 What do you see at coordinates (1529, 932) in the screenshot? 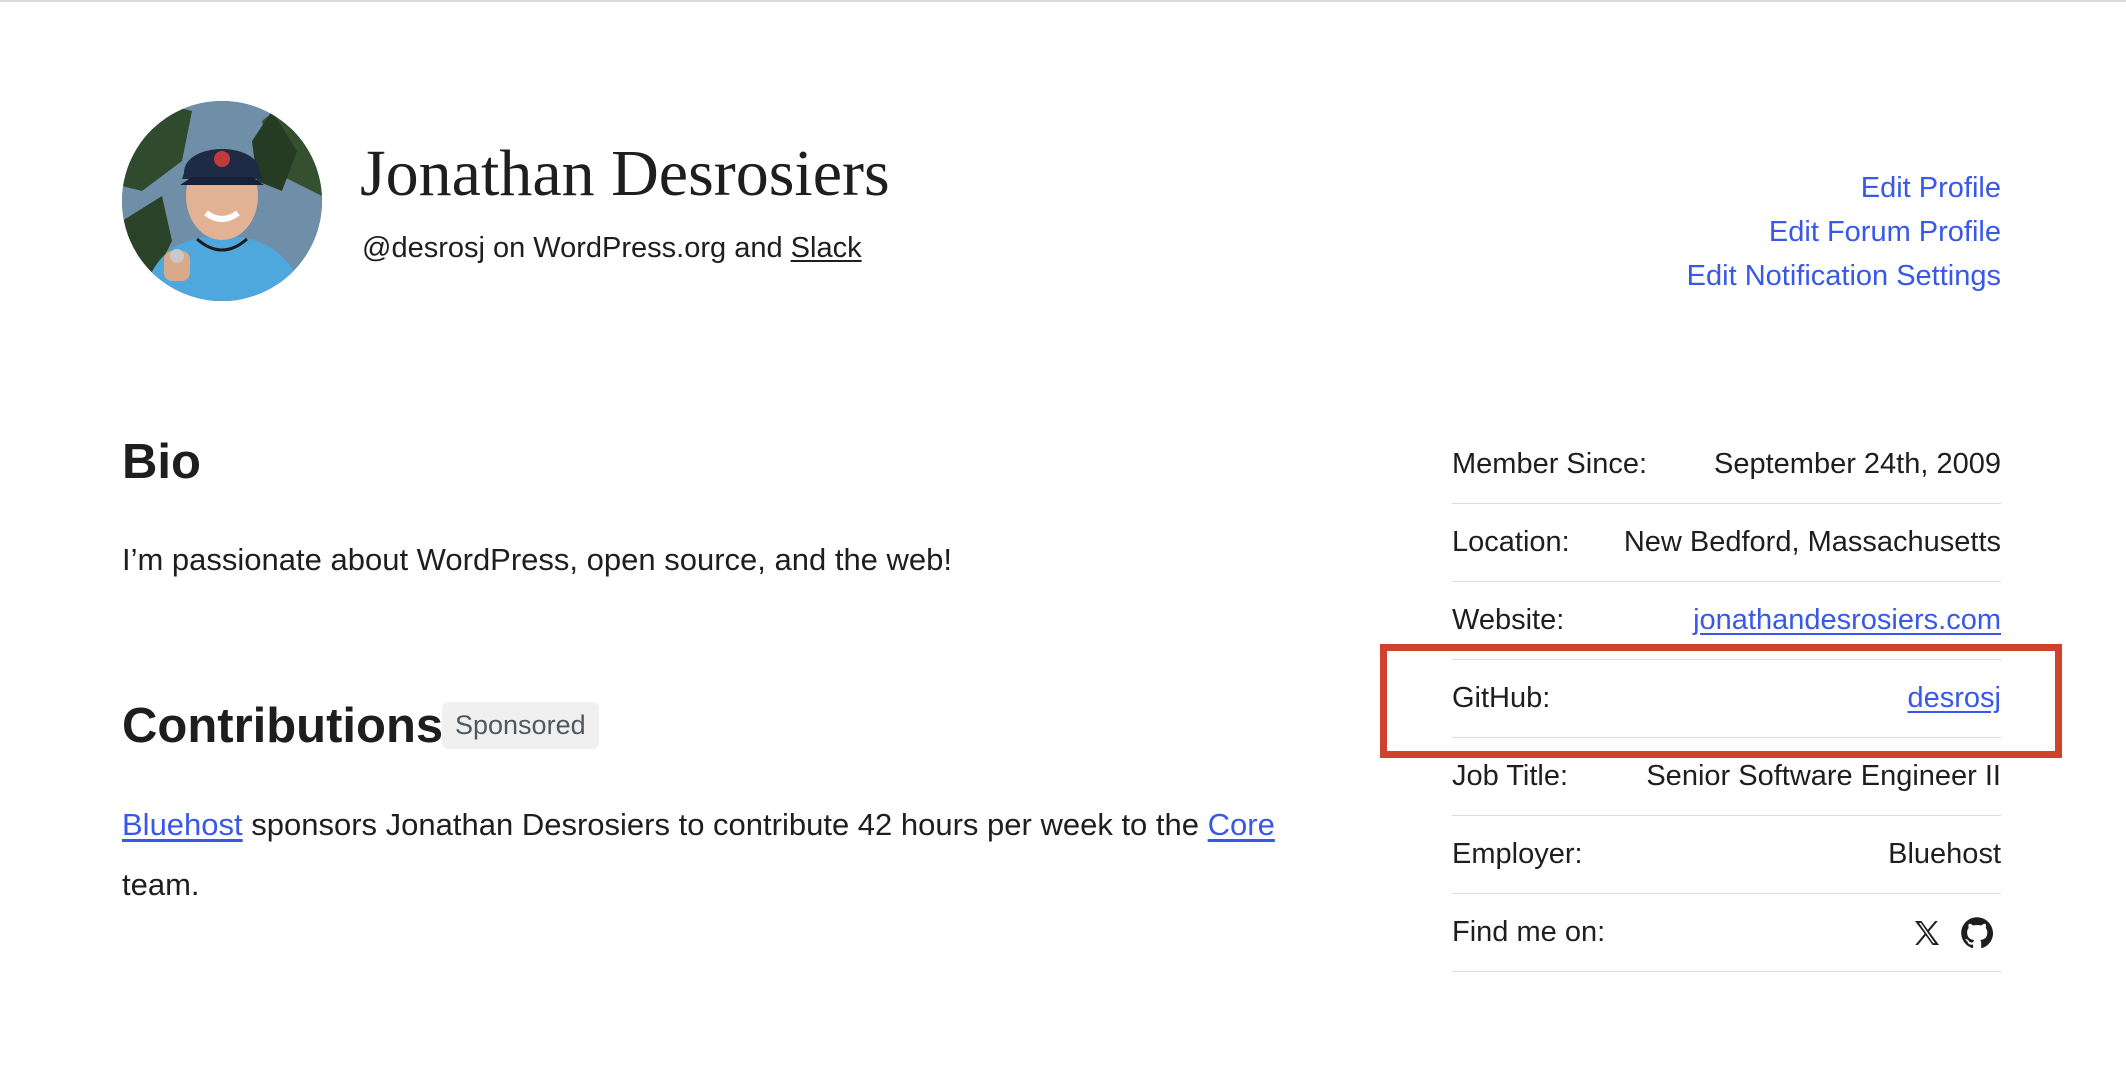
I see `find-me-label: Find me on:` at bounding box center [1529, 932].